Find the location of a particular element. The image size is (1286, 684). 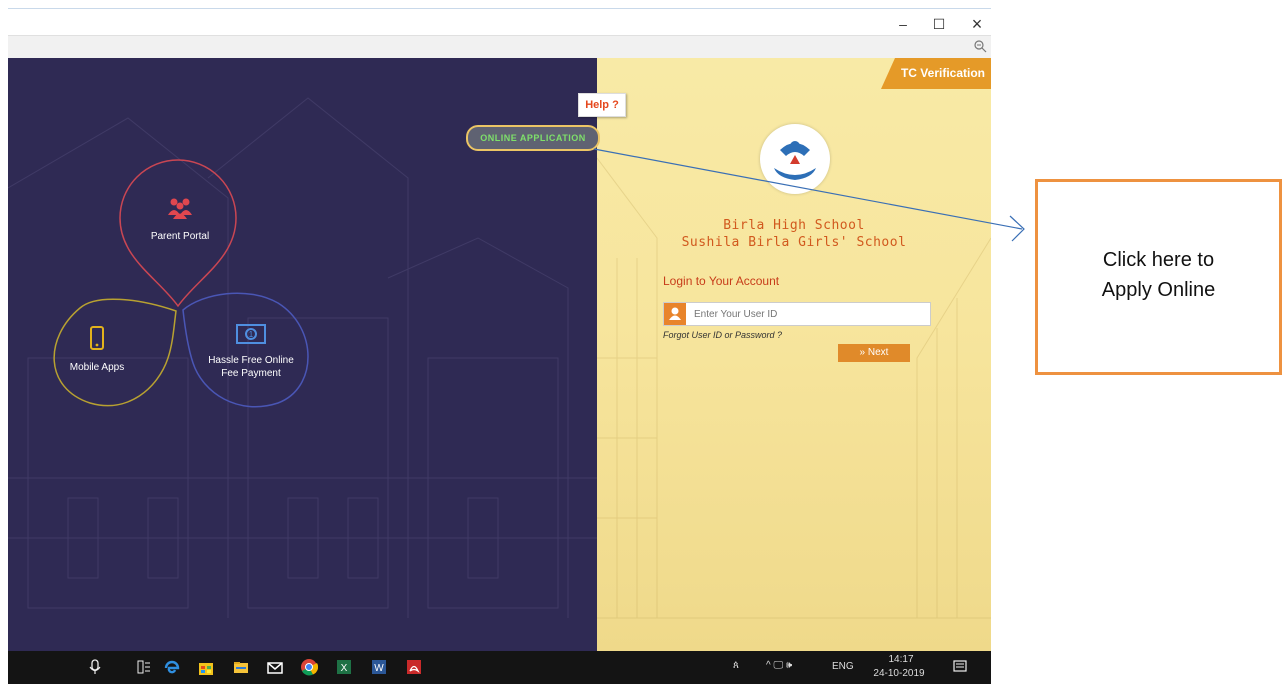

apply-online-callout: Click here to Apply Online is located at coordinates (1158, 277).